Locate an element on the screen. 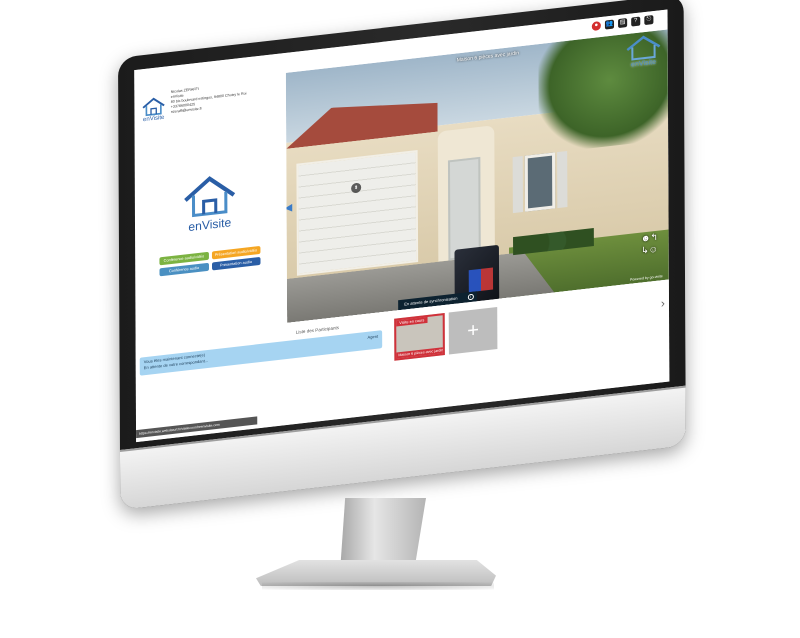 The width and height of the screenshot is (800, 638). current-visit-tag: Visite en cours is located at coordinates (412, 321).